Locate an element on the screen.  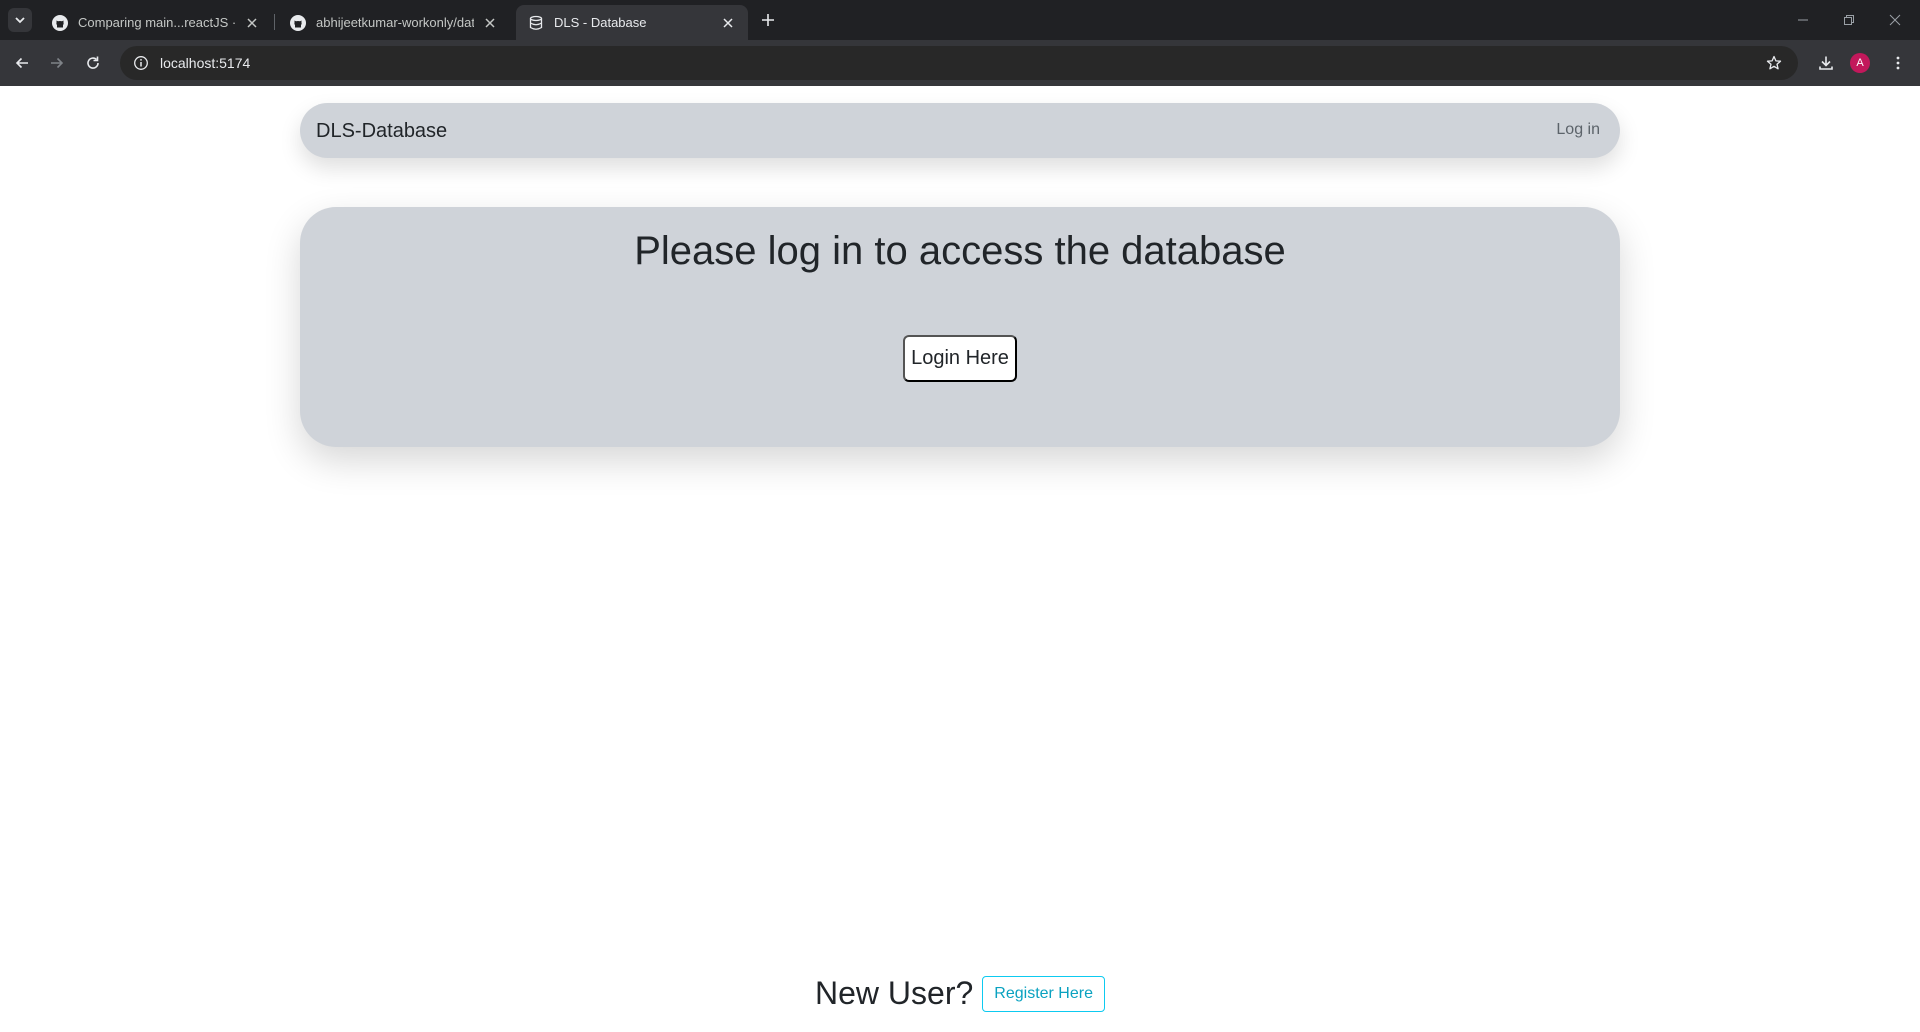
star-icon is located at coordinates (1774, 62).